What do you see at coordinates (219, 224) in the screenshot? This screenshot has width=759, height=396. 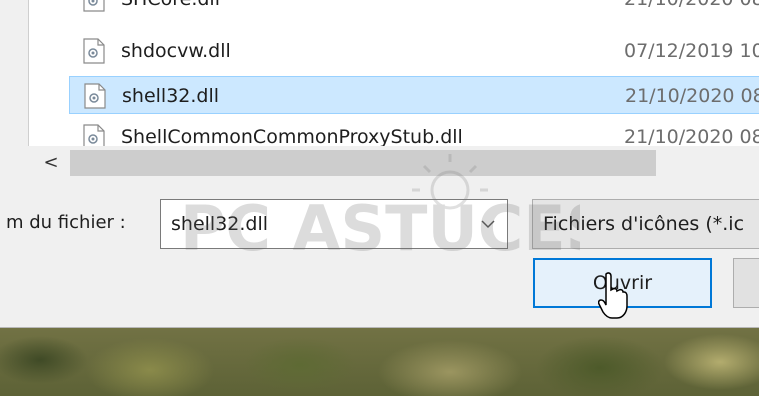 I see `filename-input: shell32.dll` at bounding box center [219, 224].